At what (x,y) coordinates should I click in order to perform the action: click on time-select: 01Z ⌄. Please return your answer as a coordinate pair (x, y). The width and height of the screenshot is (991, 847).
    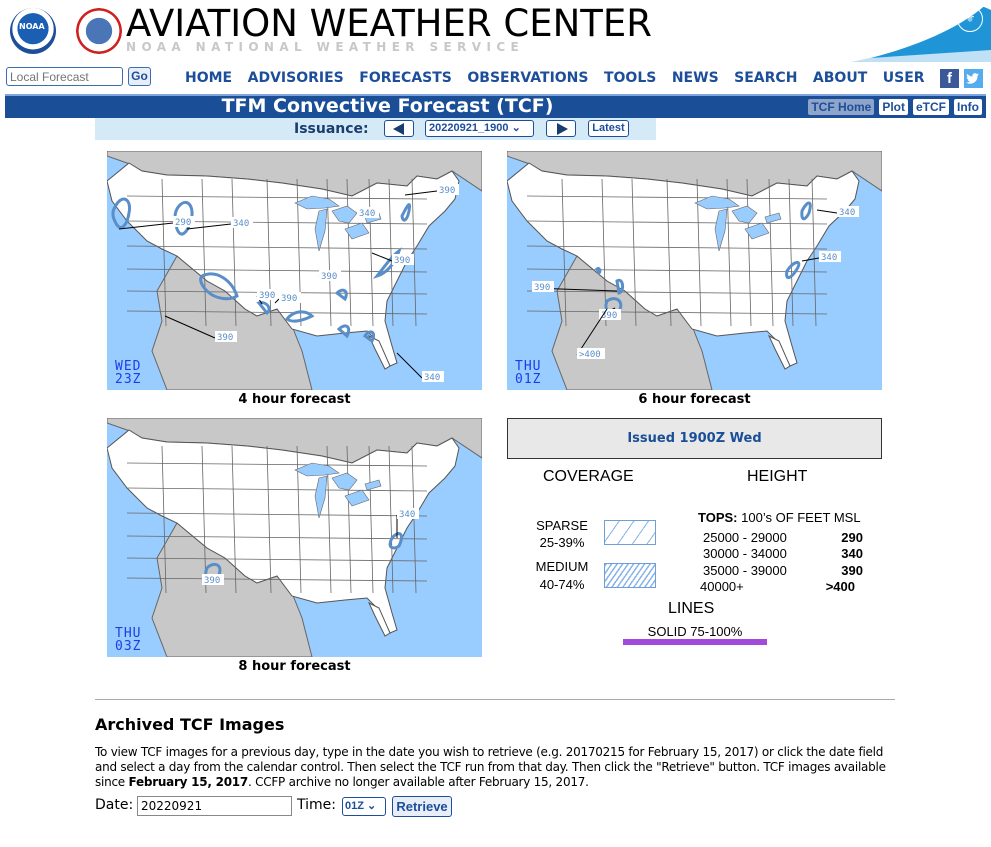
    Looking at the image, I should click on (364, 806).